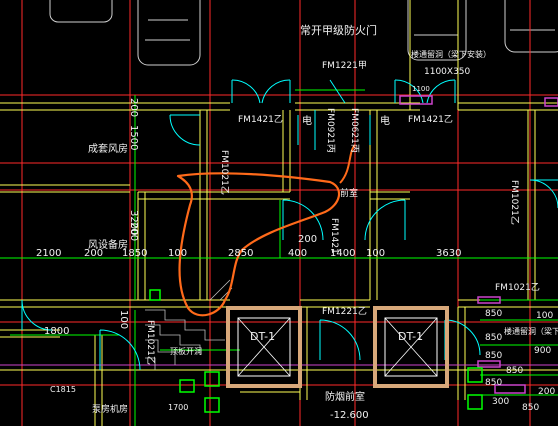 This screenshot has width=558, height=426. I want to click on dim-3630: 3630, so click(448, 253).